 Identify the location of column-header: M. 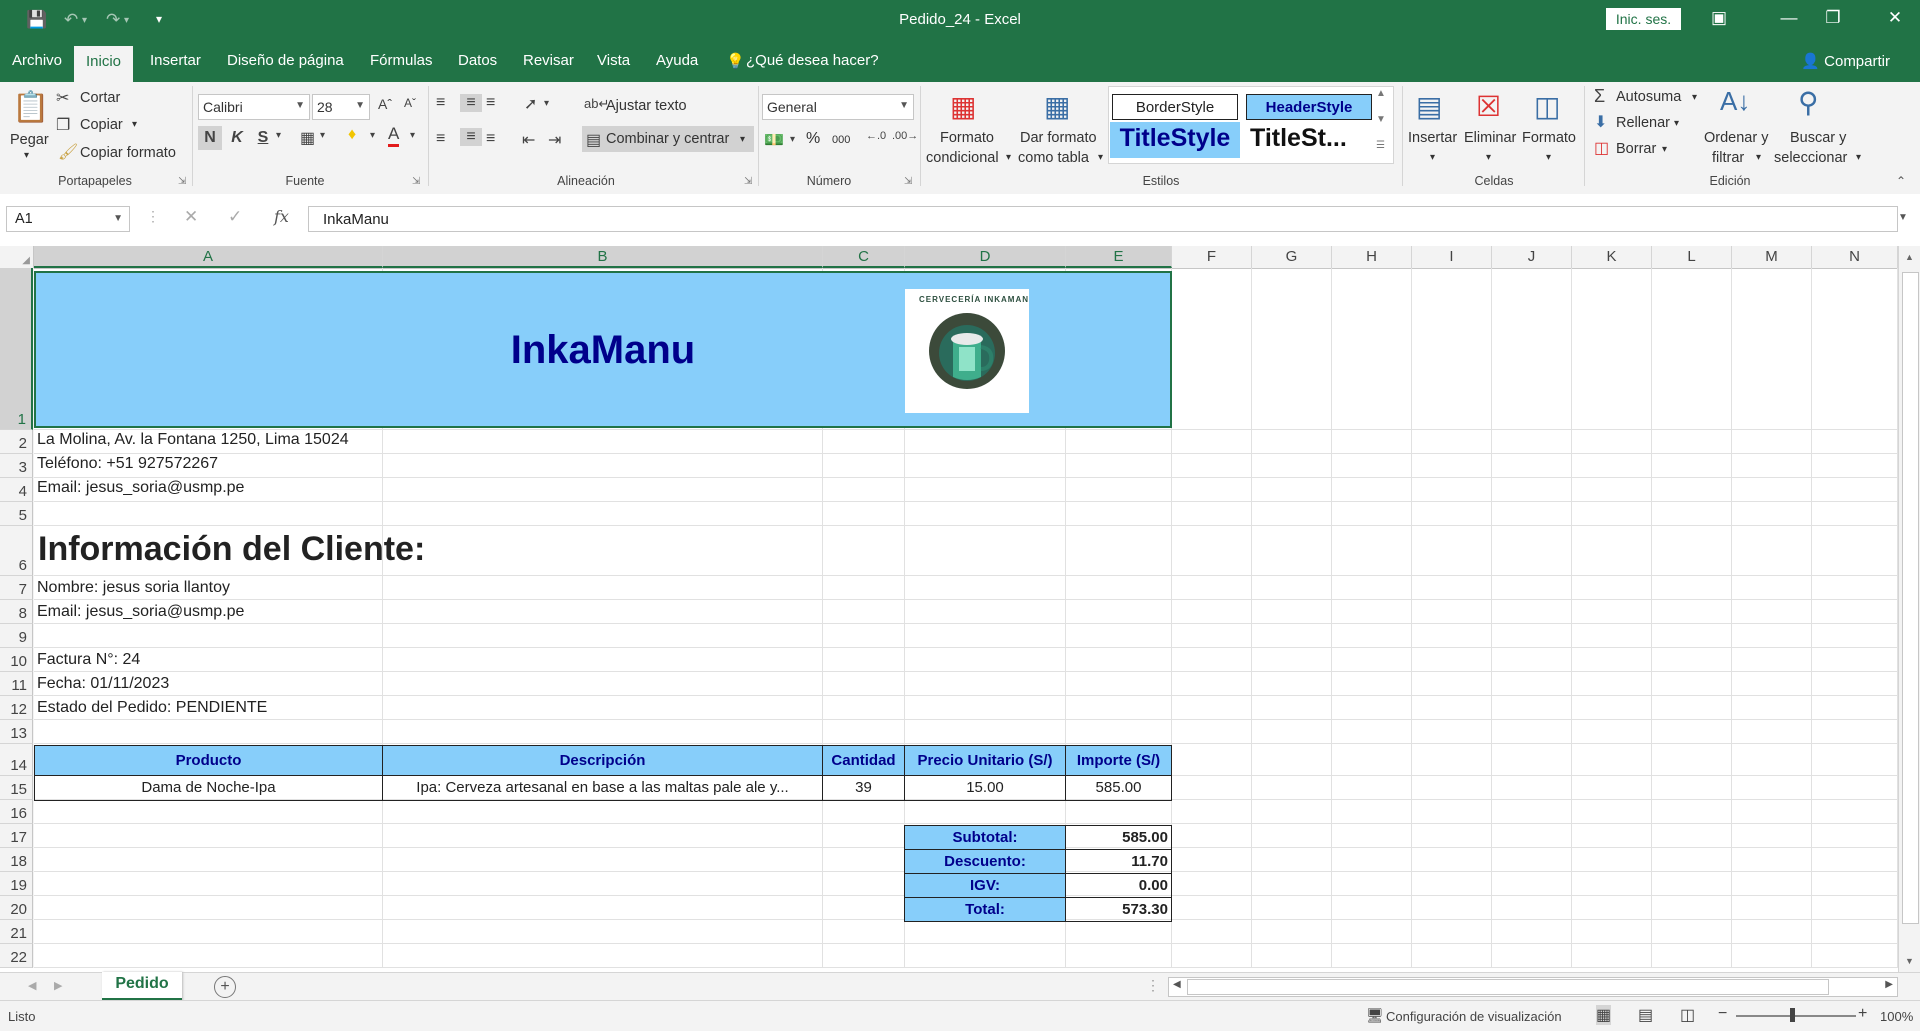
(1772, 257).